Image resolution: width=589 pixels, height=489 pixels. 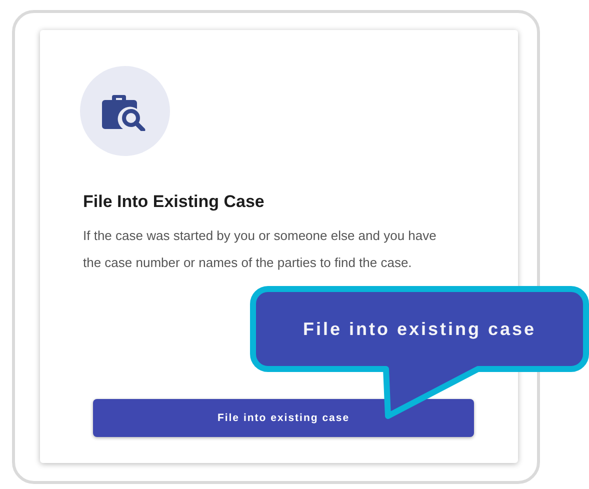 I want to click on callout-text: File into existing case, so click(x=419, y=329).